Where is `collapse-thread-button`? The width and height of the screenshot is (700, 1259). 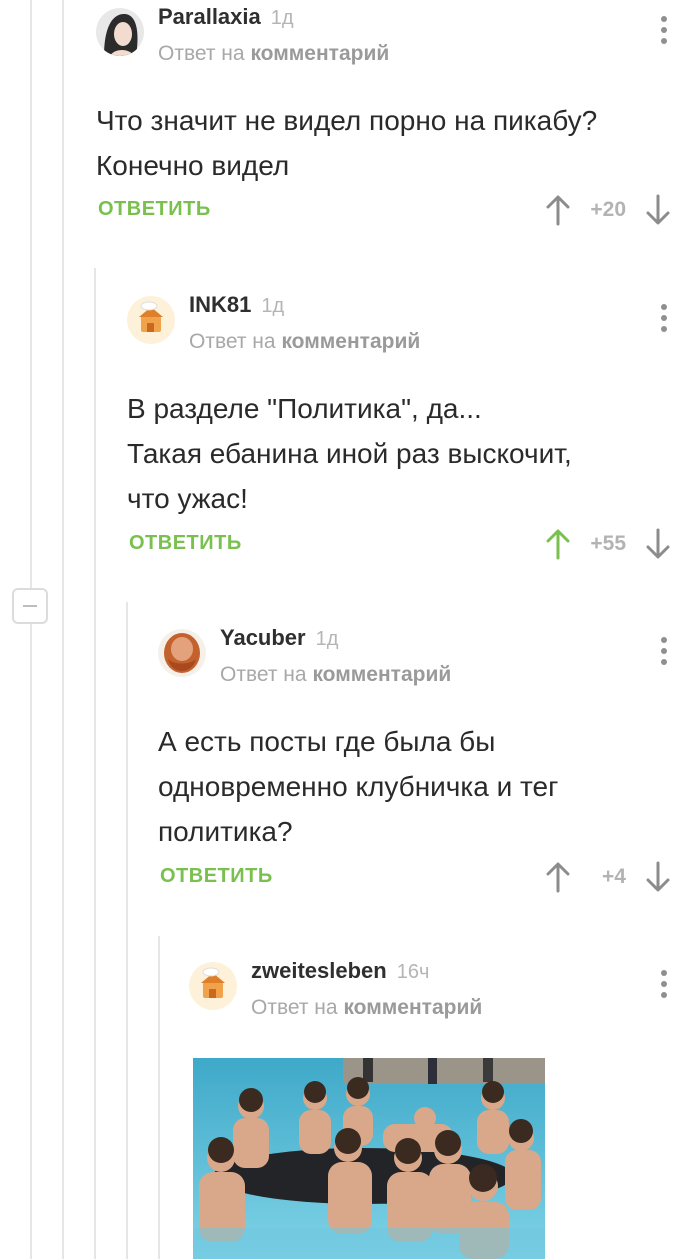
collapse-thread-button is located at coordinates (30, 606).